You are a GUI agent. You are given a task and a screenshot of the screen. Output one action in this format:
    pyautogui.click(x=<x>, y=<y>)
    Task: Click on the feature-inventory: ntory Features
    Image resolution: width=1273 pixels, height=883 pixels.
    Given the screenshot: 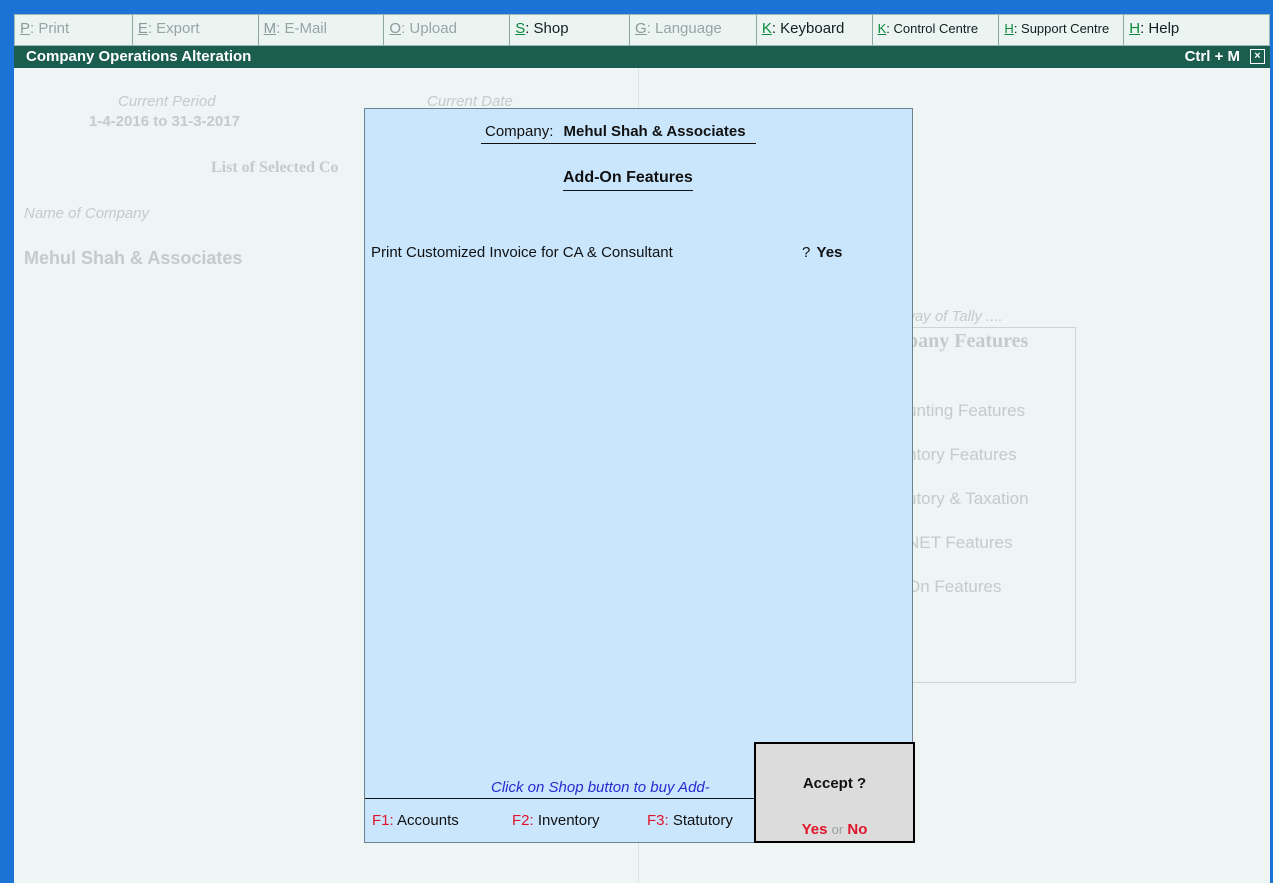 What is the action you would take?
    pyautogui.click(x=962, y=454)
    